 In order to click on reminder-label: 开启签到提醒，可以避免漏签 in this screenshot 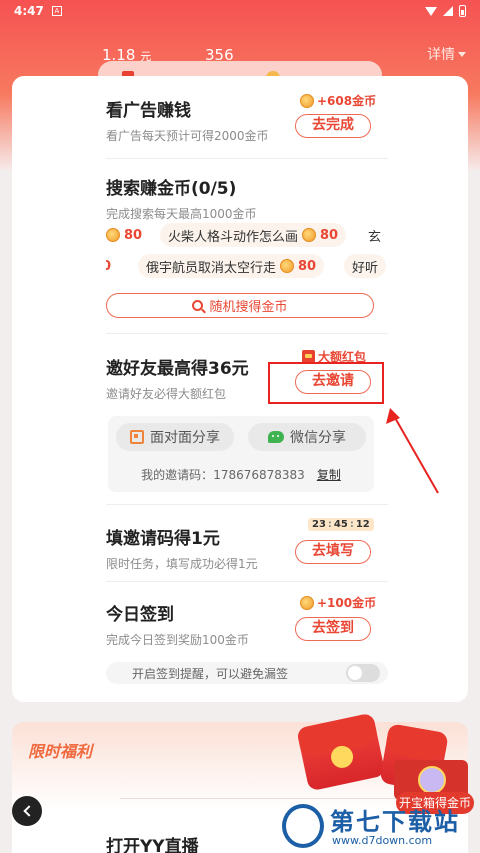, I will do `click(210, 673)`.